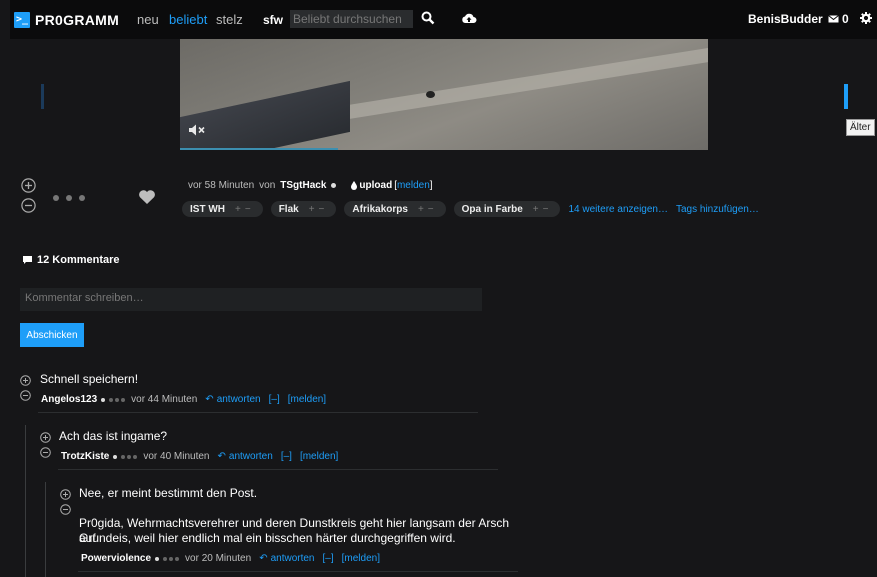 This screenshot has width=877, height=577. Describe the element at coordinates (218, 558) in the screenshot. I see `comment-time: vor 20 Minuten` at that location.